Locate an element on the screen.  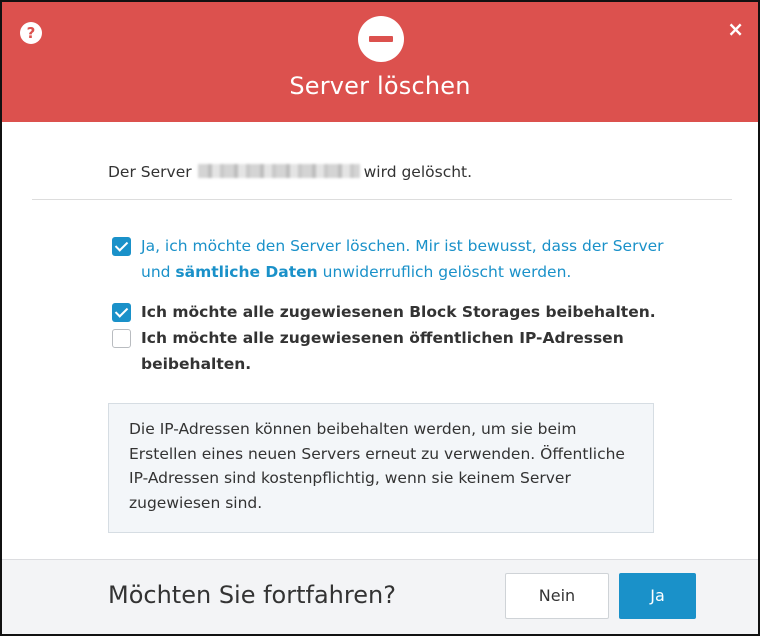
confirm-delete-text-2: unwiderruflich gelöscht werden. is located at coordinates (444, 272).